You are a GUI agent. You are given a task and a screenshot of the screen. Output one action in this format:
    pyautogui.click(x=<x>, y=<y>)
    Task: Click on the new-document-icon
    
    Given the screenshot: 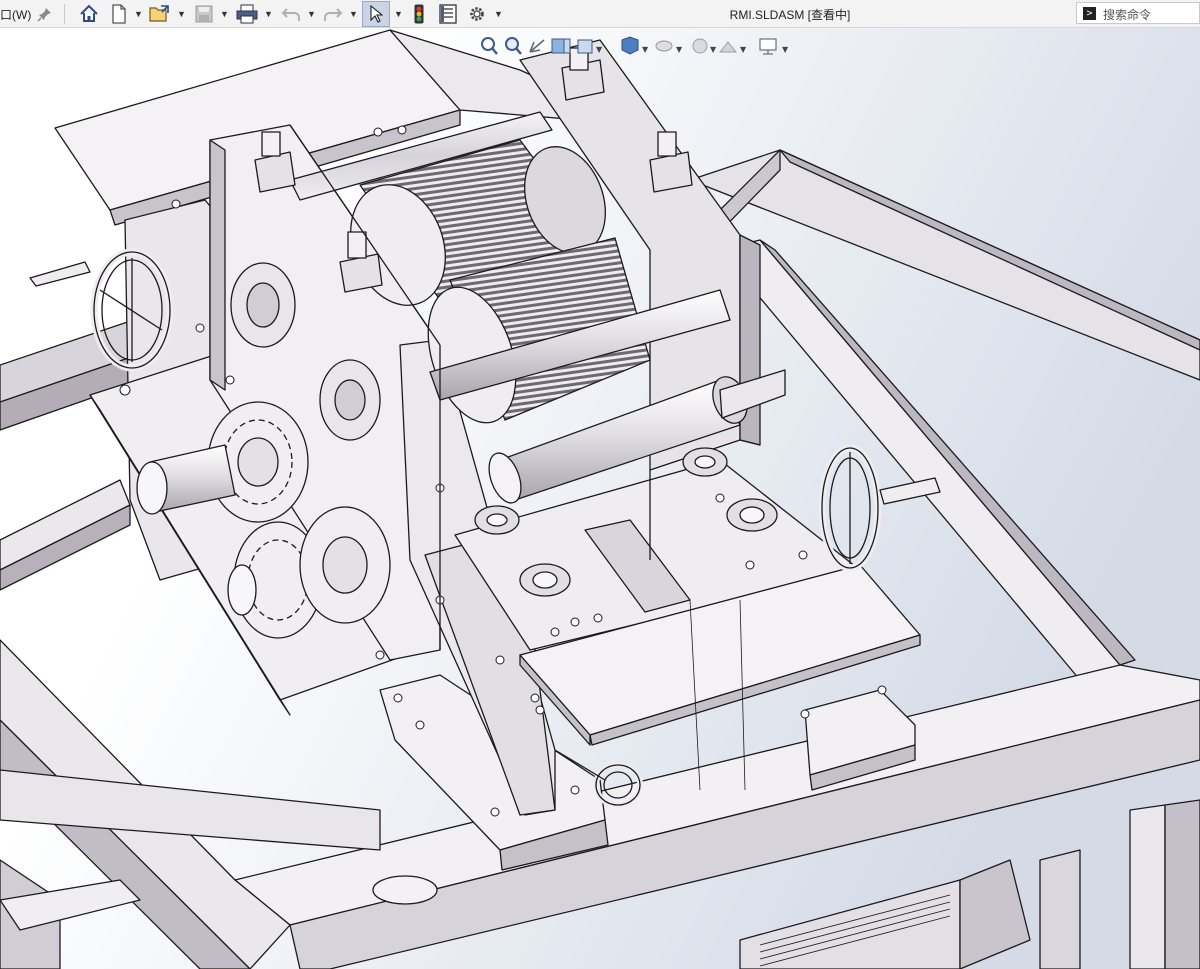 What is the action you would take?
    pyautogui.click(x=119, y=14)
    